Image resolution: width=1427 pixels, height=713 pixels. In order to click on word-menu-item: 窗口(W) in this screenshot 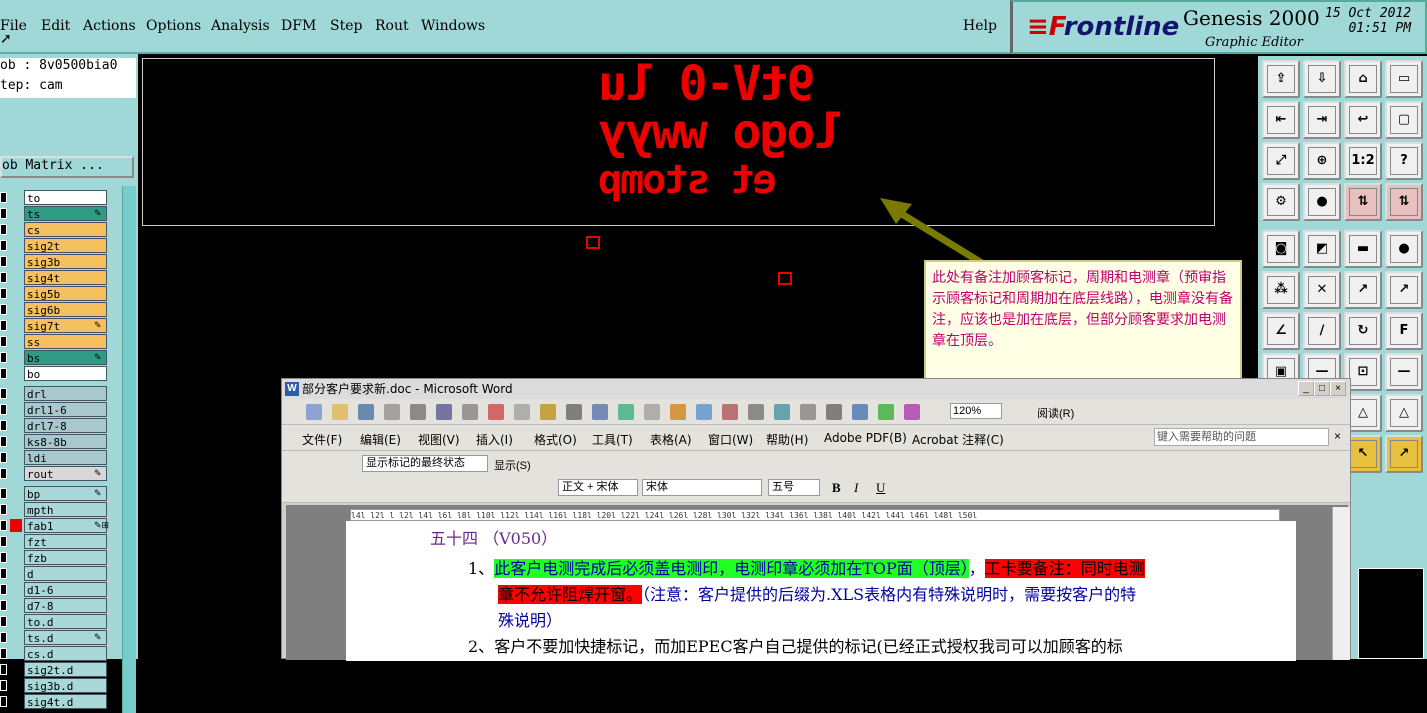, I will do `click(730, 439)`.